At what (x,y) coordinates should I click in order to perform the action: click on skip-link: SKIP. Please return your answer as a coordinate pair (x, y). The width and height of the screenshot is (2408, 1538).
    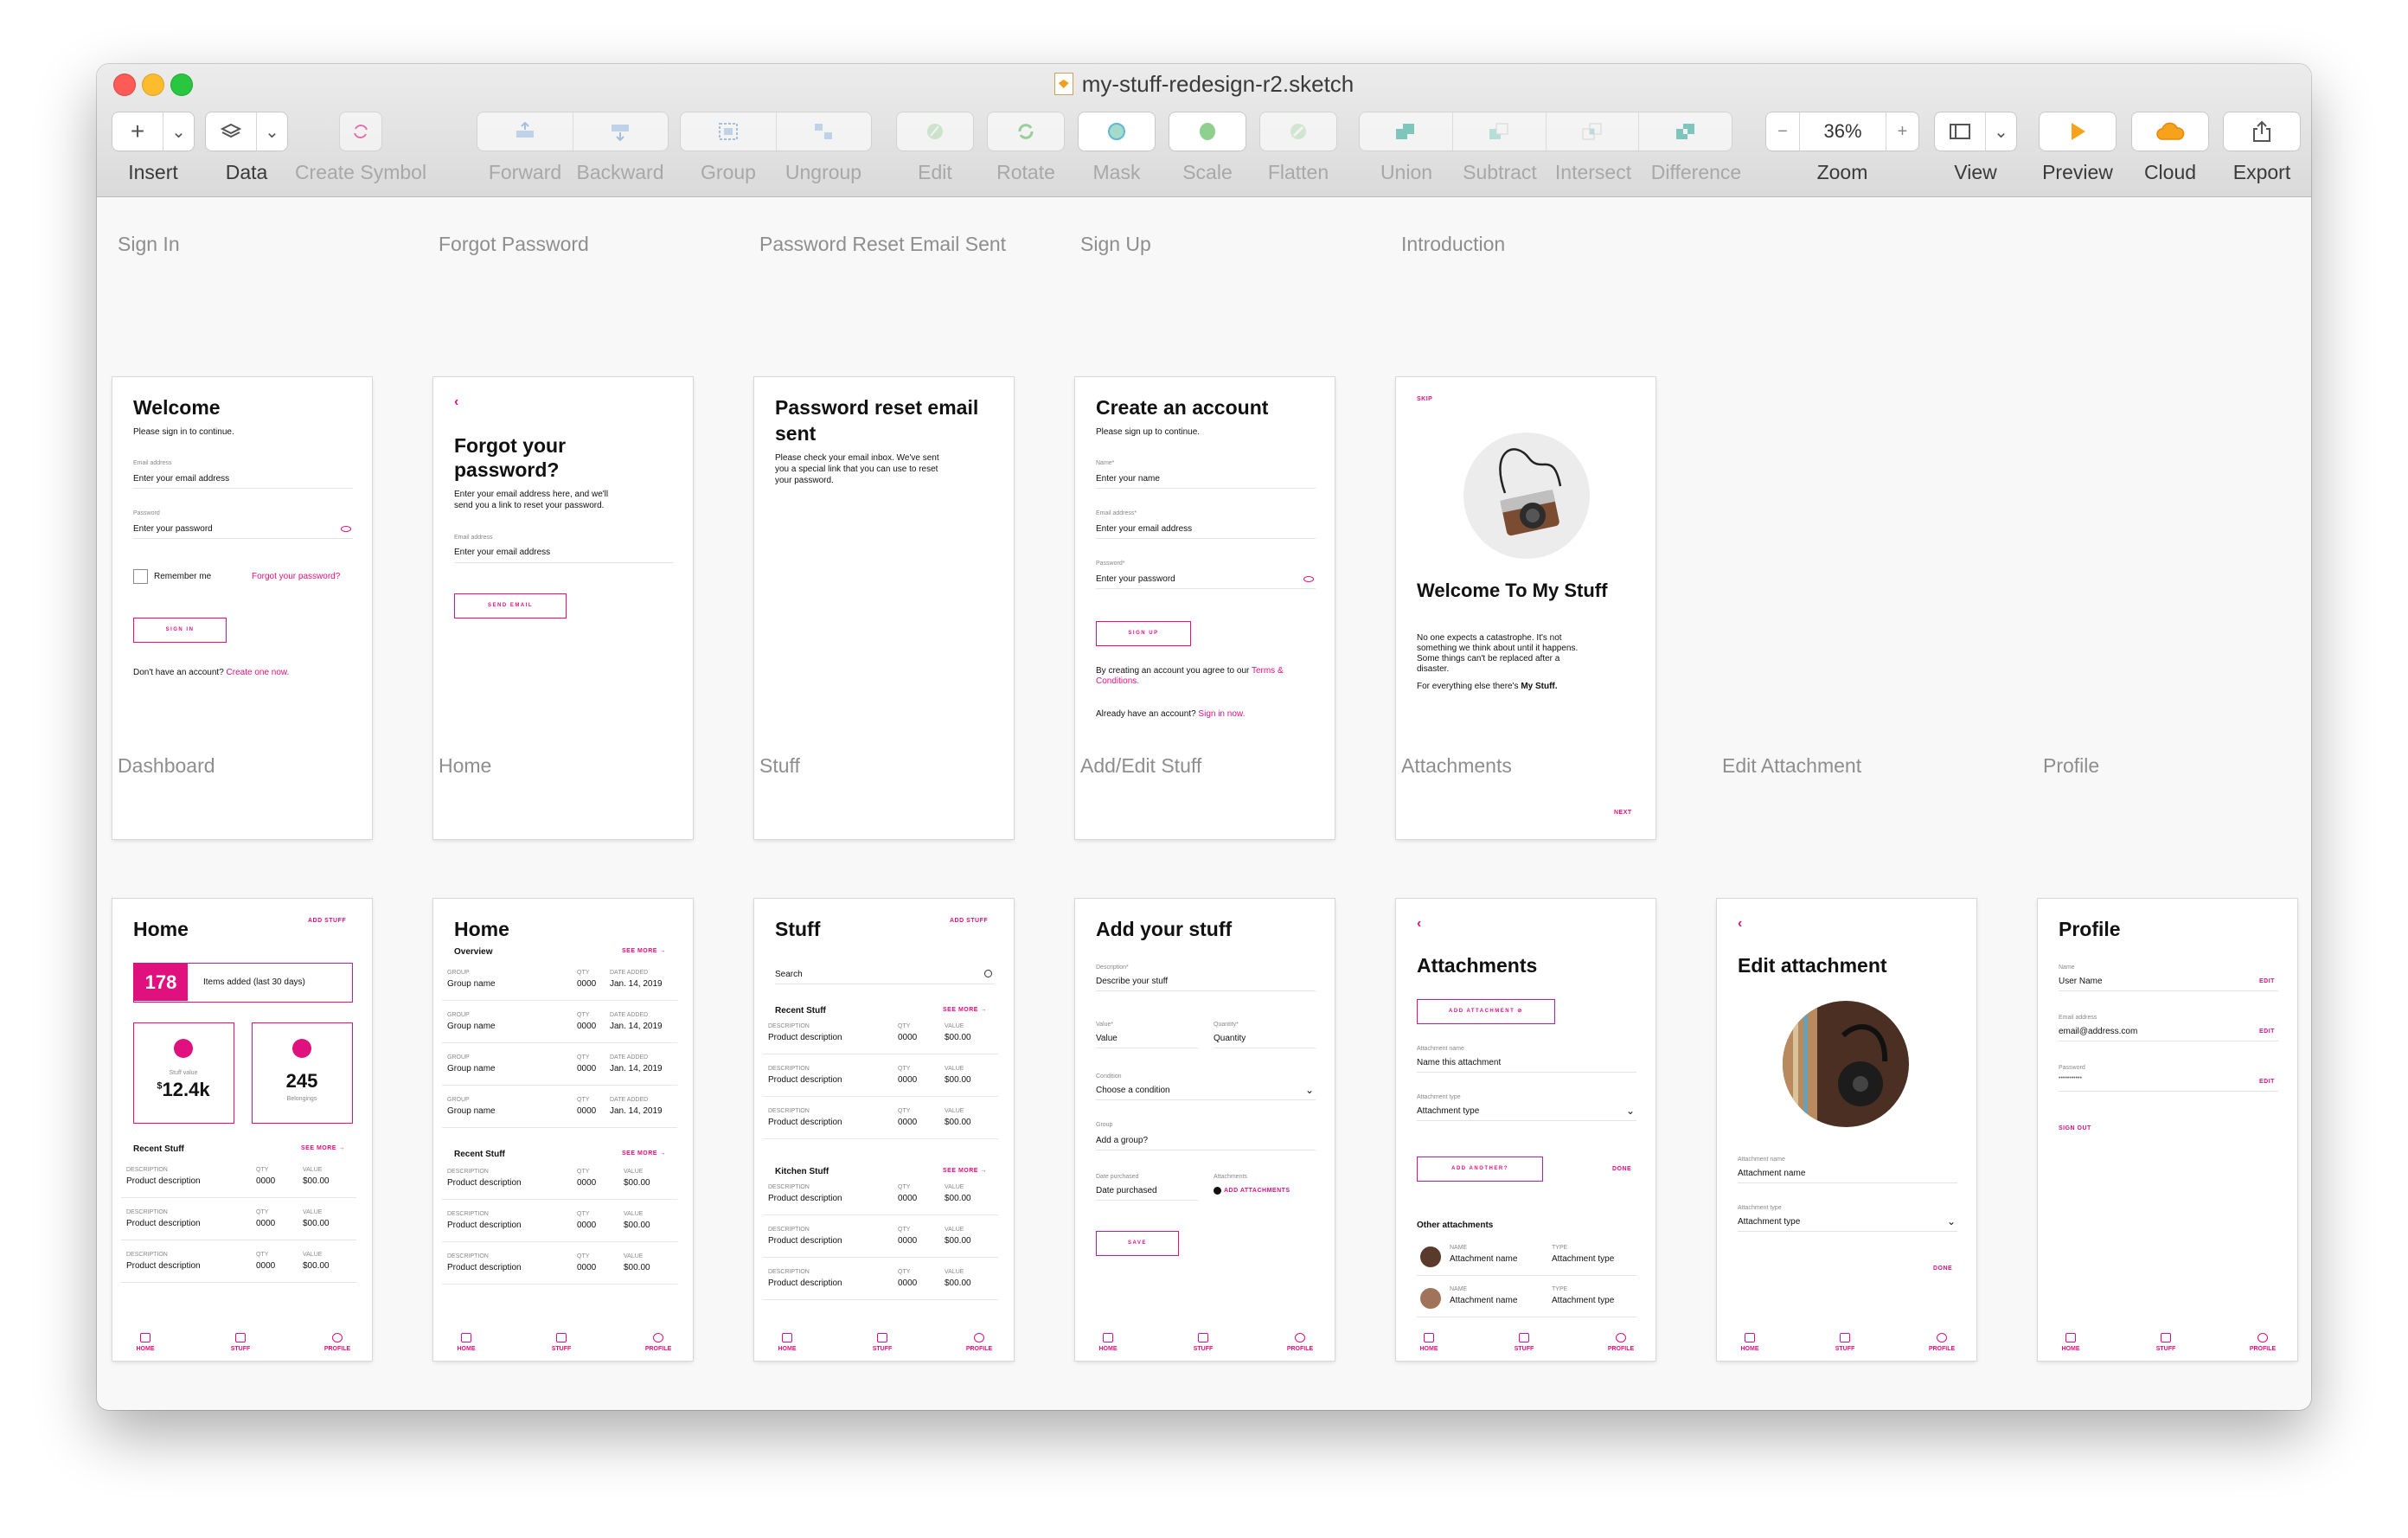
    Looking at the image, I should click on (1424, 399).